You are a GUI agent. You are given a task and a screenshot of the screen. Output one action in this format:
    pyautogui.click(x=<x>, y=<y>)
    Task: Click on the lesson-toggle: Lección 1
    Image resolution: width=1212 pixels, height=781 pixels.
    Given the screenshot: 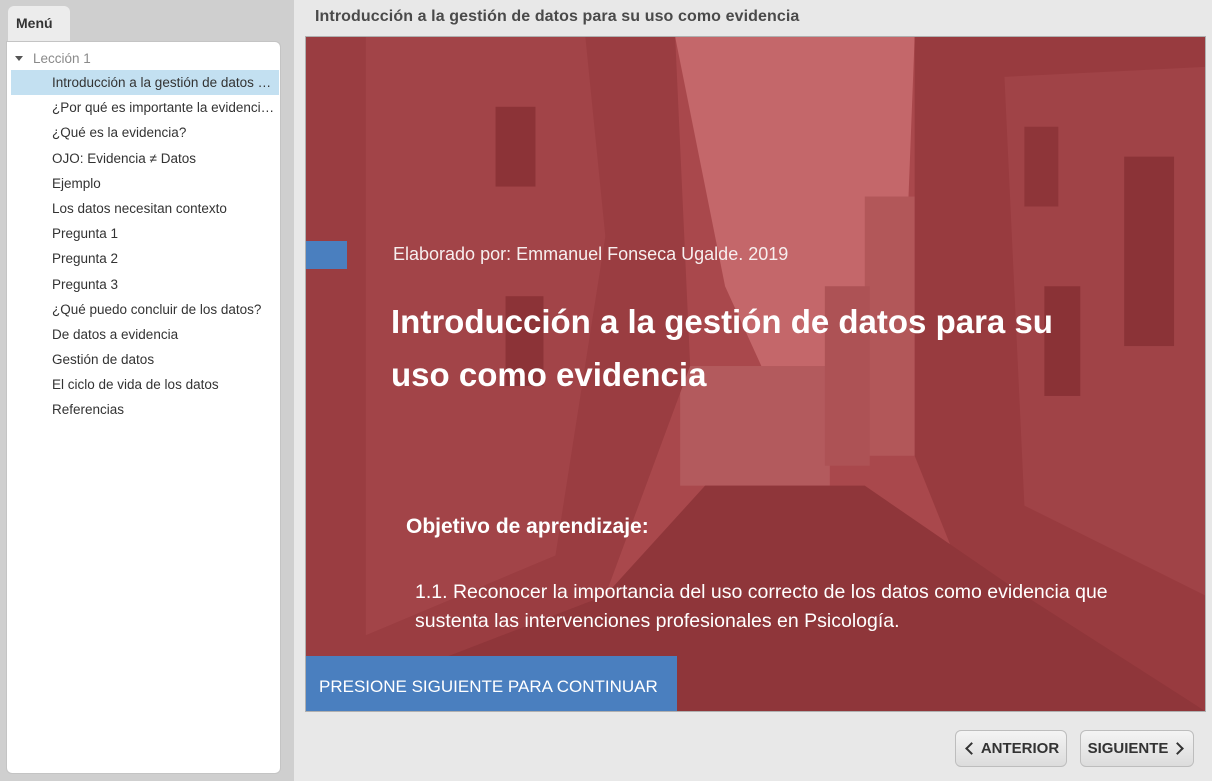 What is the action you would take?
    pyautogui.click(x=51, y=58)
    